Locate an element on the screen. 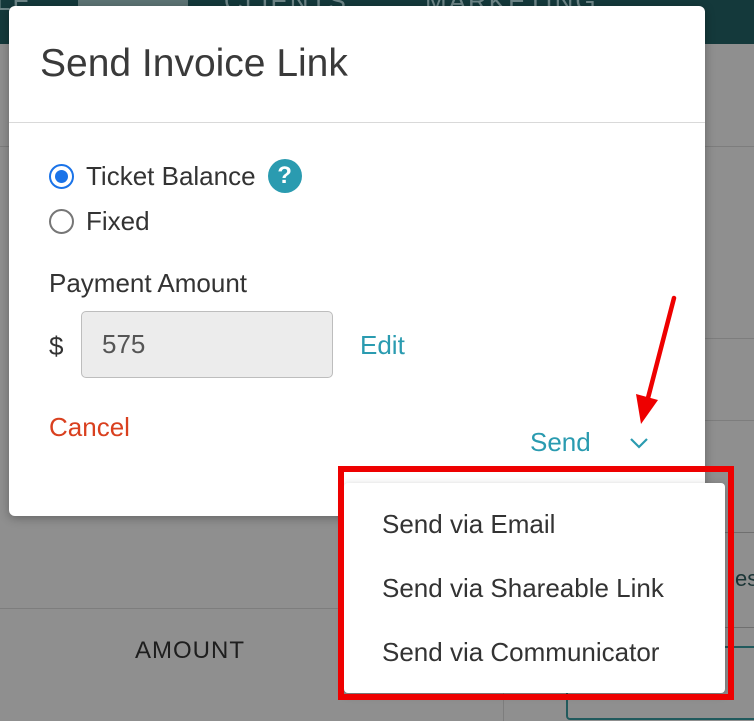 Image resolution: width=754 pixels, height=721 pixels. option-fixed: Fixed is located at coordinates (99, 221).